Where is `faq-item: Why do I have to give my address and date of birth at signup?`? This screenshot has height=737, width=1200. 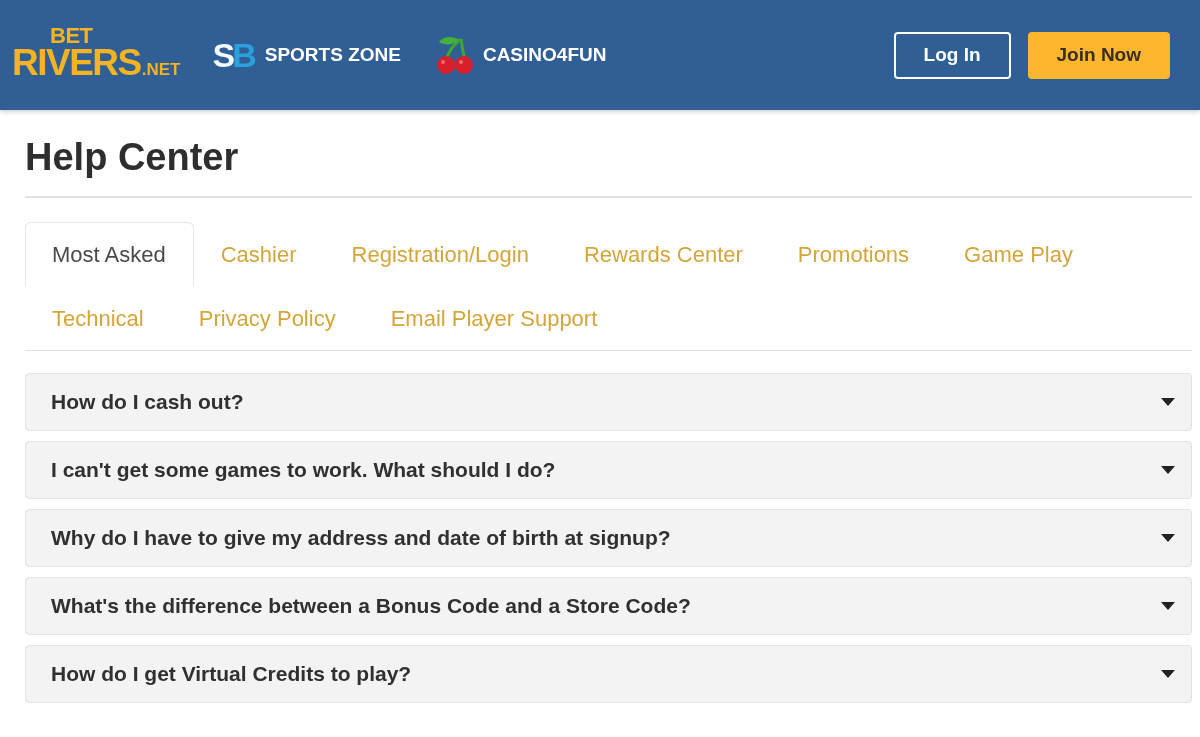 faq-item: Why do I have to give my address and date of birth at signup? is located at coordinates (608, 538).